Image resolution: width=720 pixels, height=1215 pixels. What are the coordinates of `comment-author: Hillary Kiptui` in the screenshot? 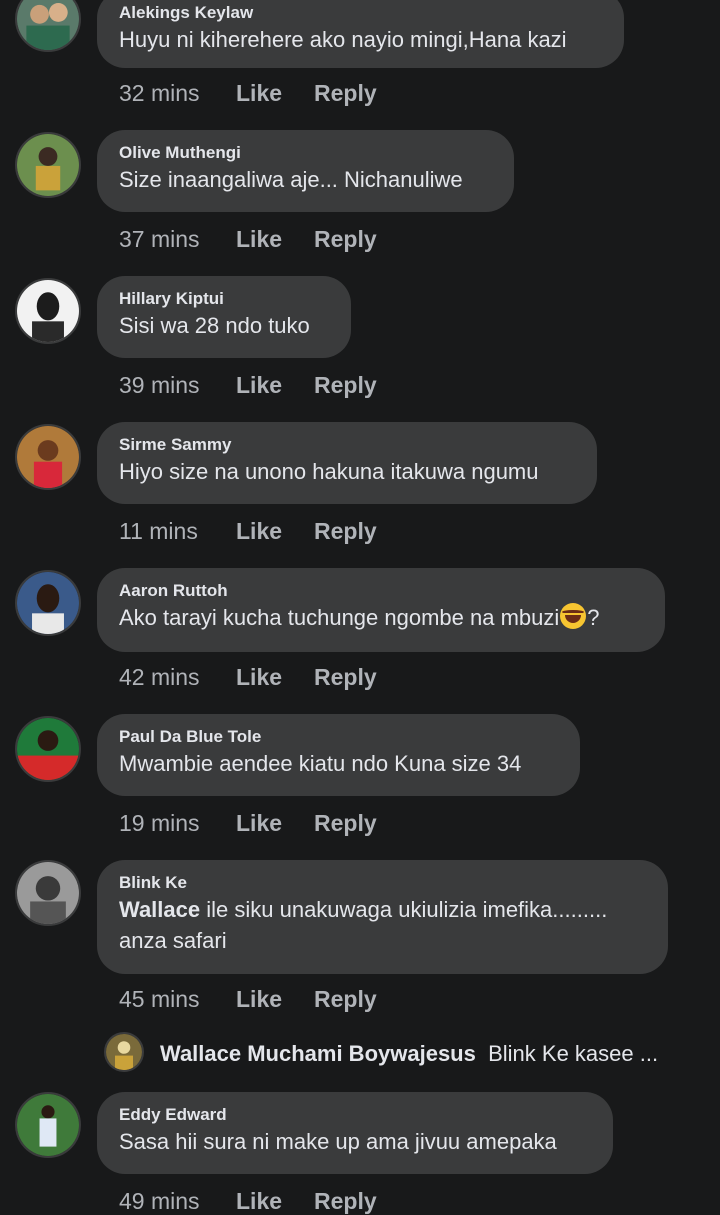 It's located at (224, 299).